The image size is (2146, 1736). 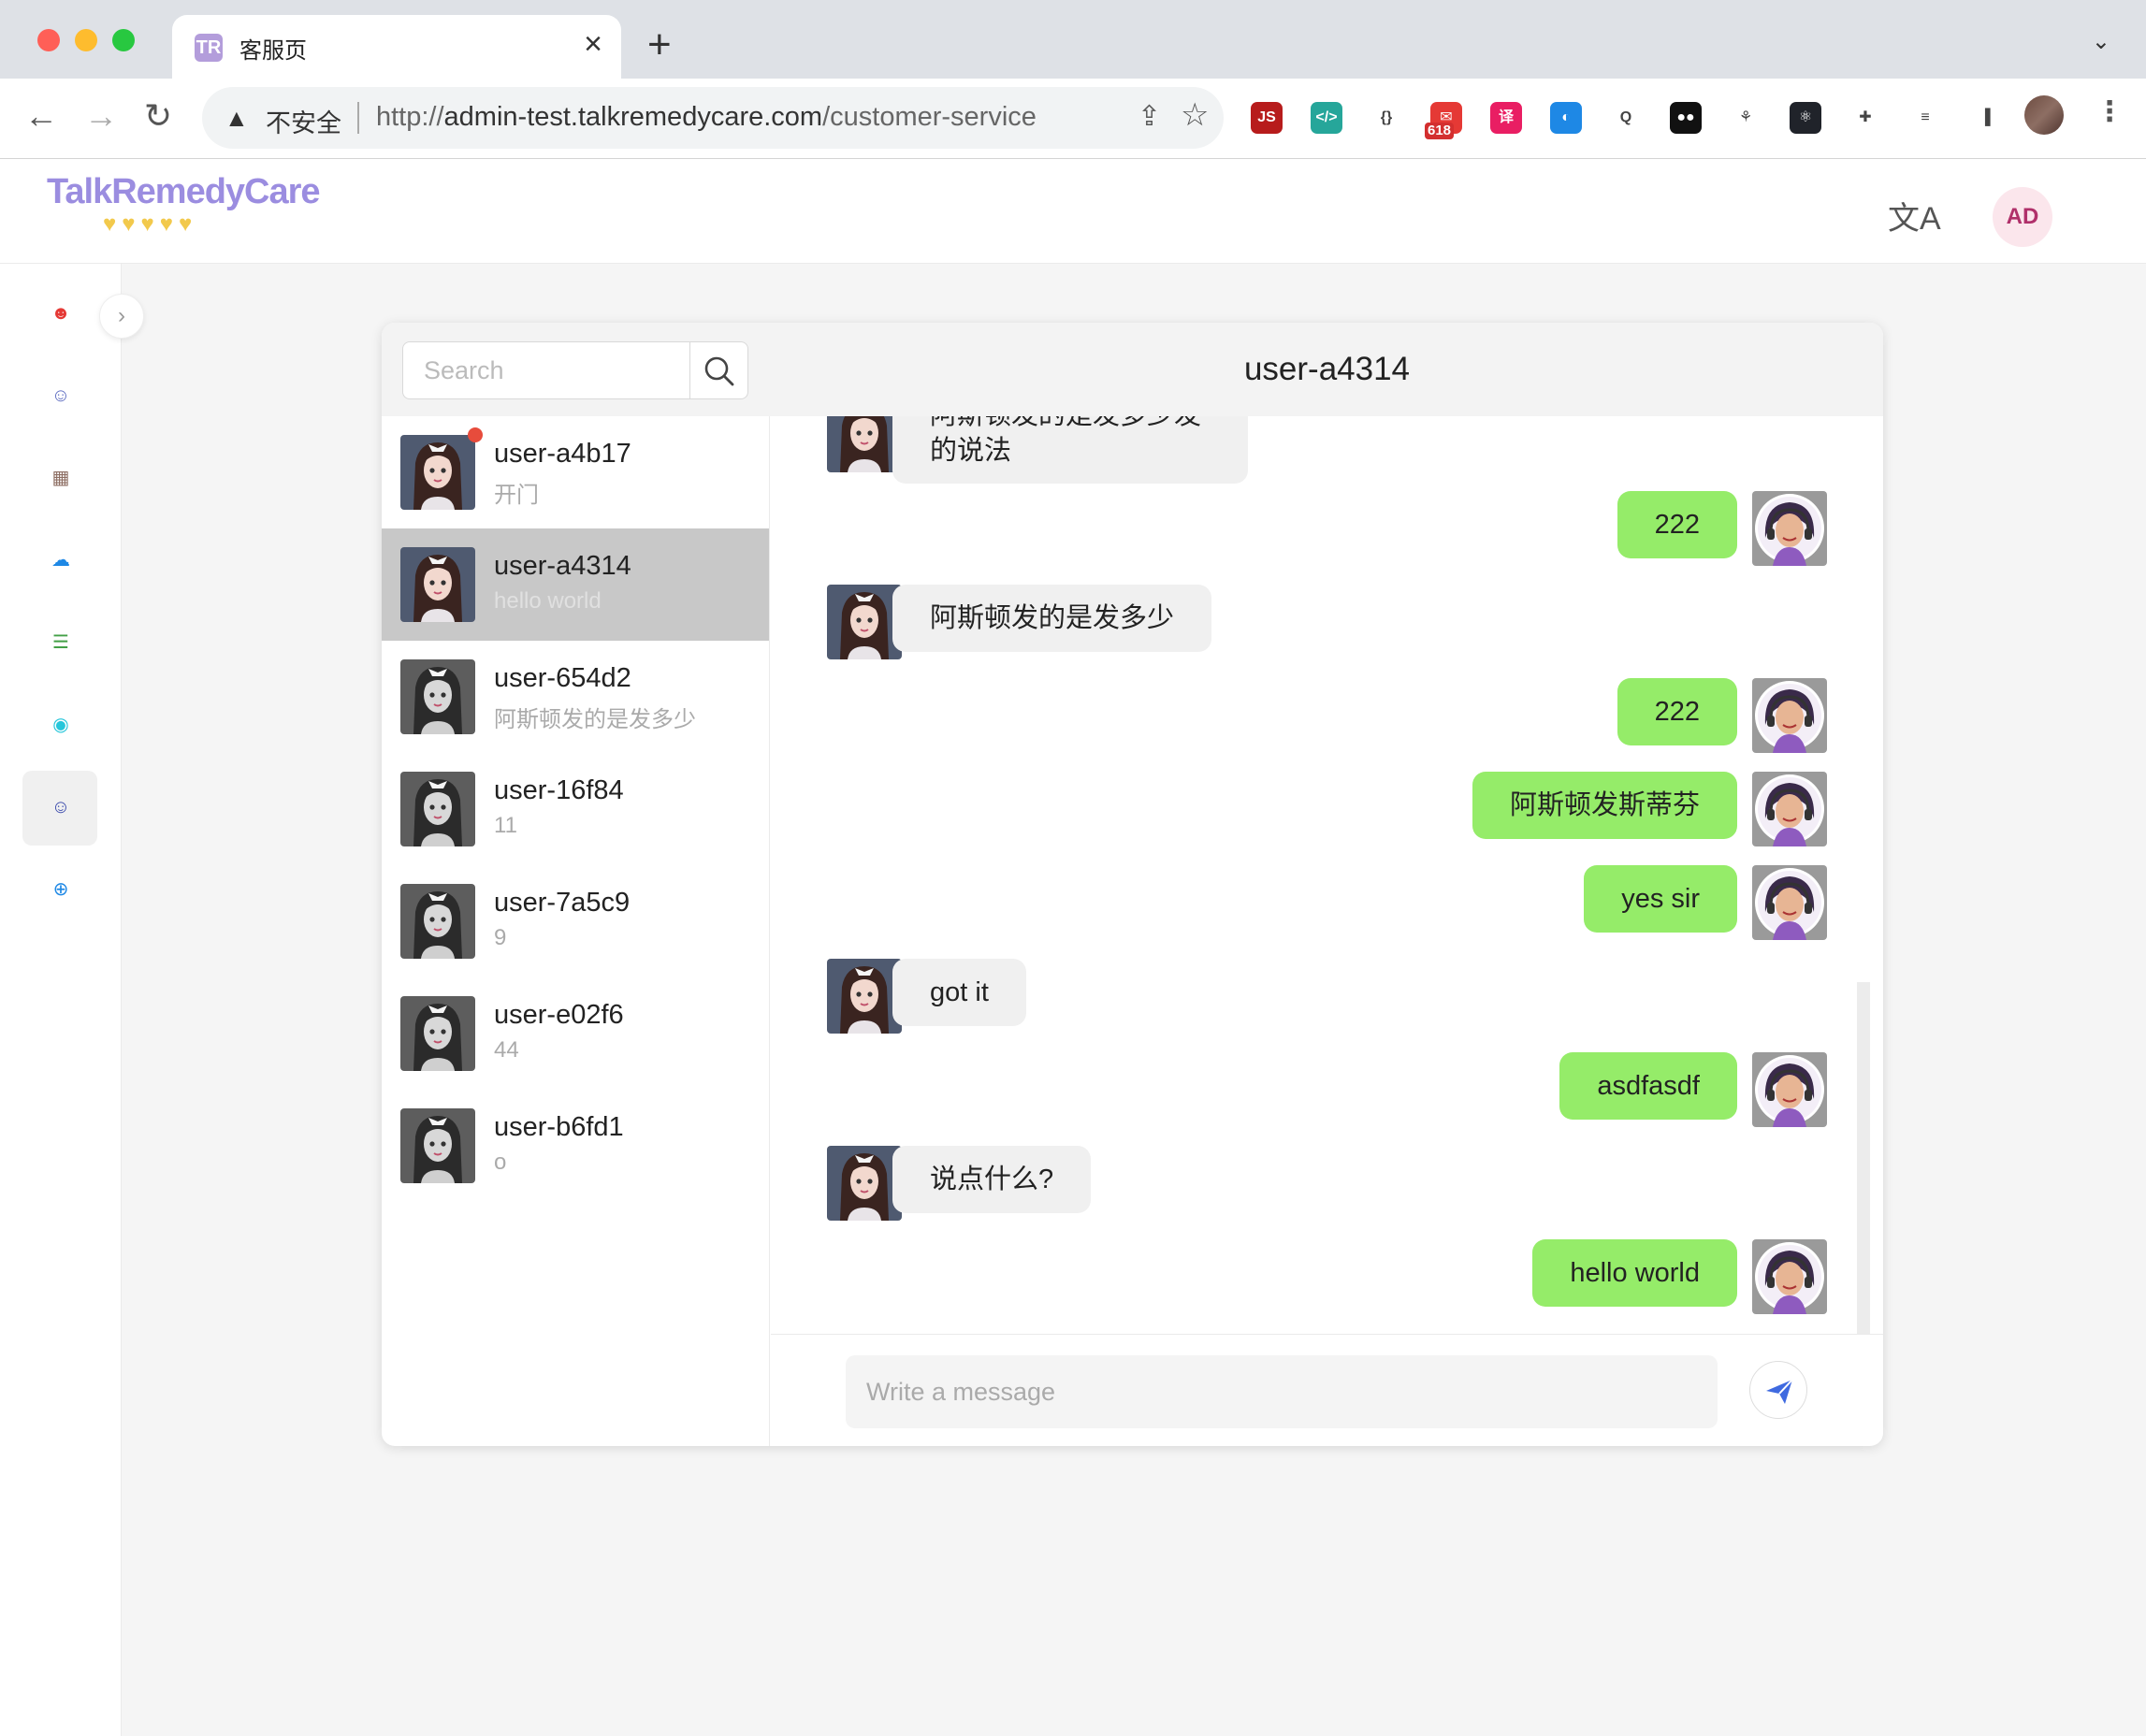 I want to click on nav-agent-item: ☺, so click(x=59, y=808).